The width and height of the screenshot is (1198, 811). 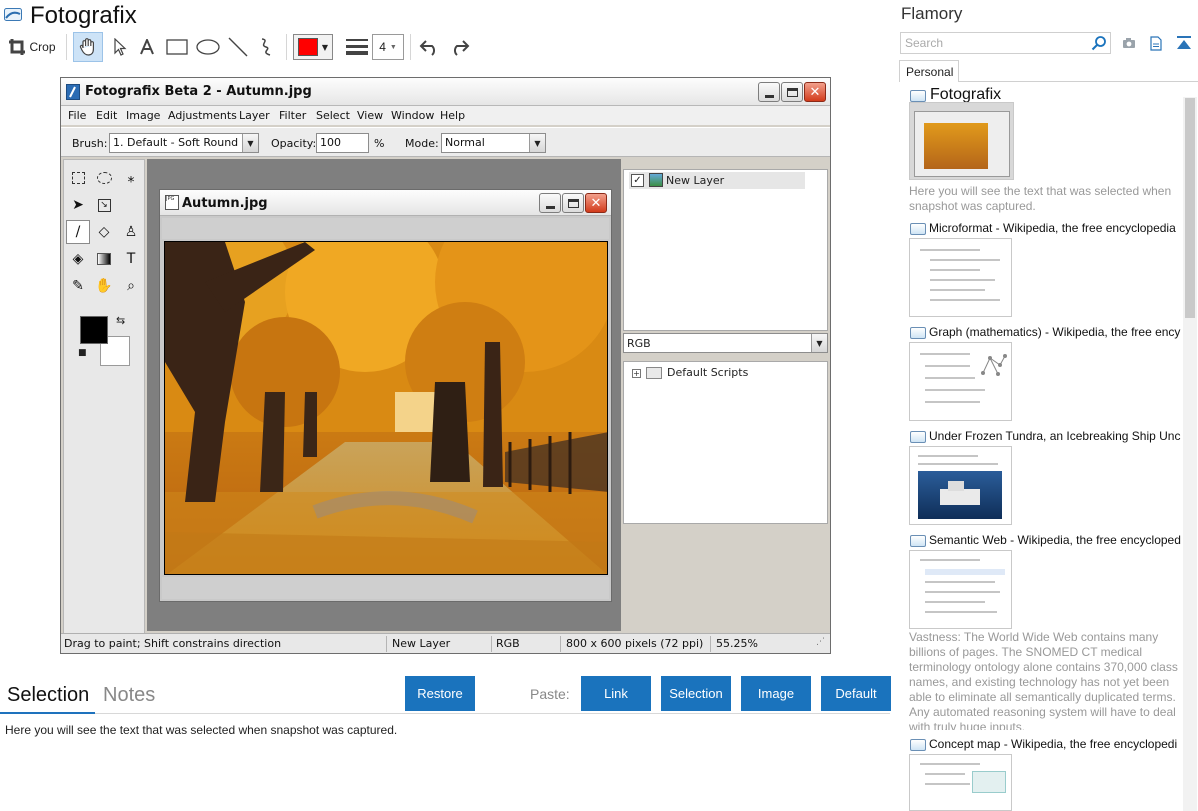 I want to click on layer-name: New Layer, so click(x=695, y=180).